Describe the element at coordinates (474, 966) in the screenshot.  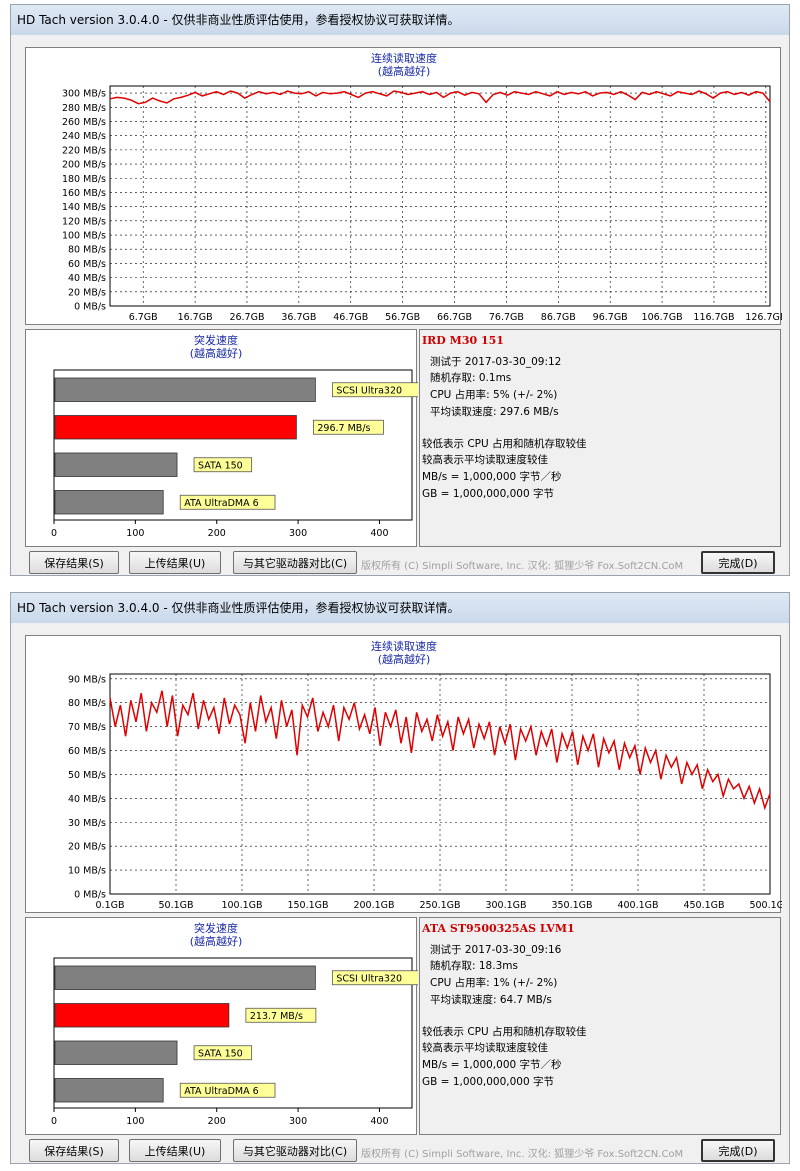
I see `random-access: 随机存取: 18.3ms` at that location.